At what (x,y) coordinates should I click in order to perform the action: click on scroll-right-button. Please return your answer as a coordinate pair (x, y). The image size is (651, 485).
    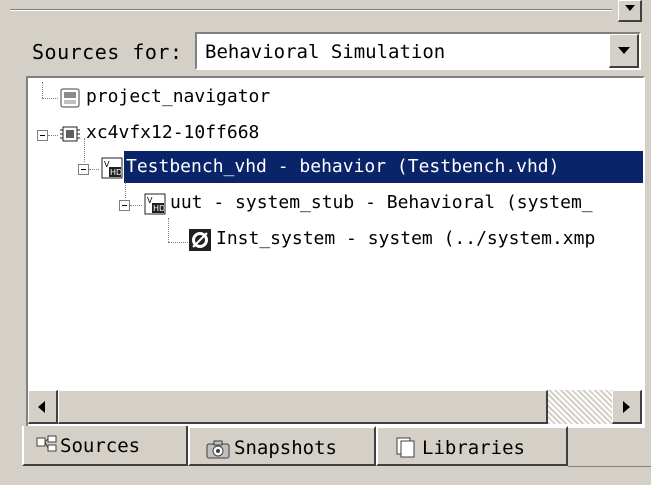
    Looking at the image, I should click on (627, 407).